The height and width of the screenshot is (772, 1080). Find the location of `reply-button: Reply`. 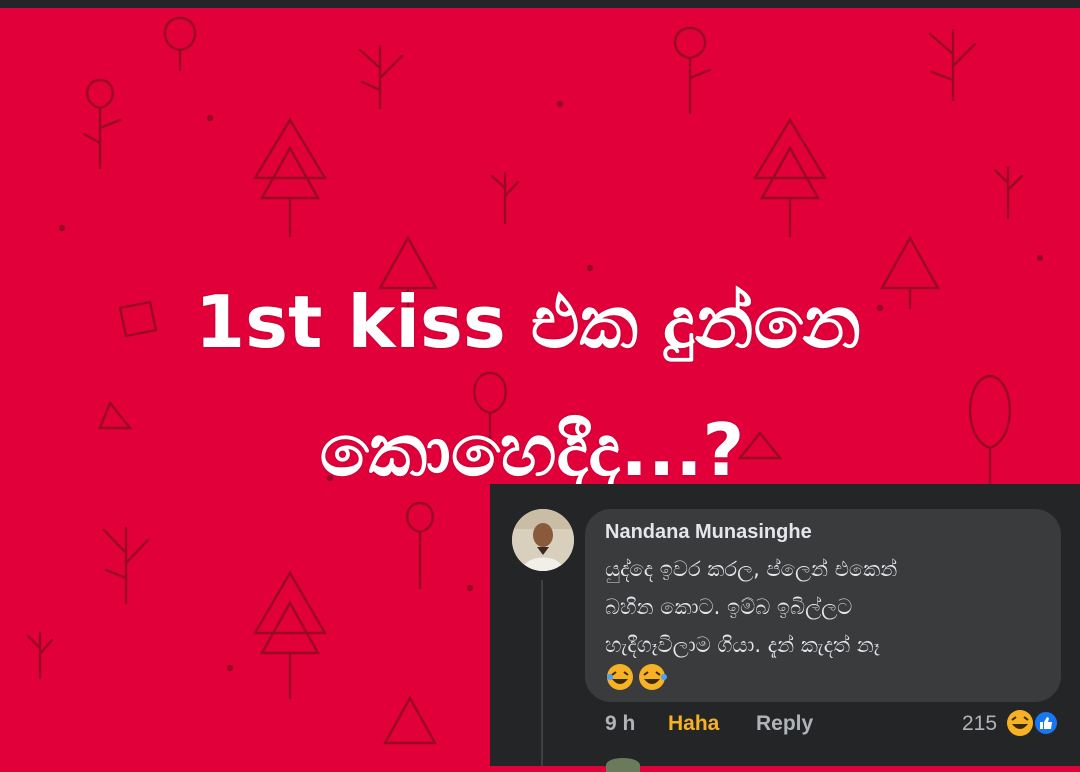

reply-button: Reply is located at coordinates (784, 724).